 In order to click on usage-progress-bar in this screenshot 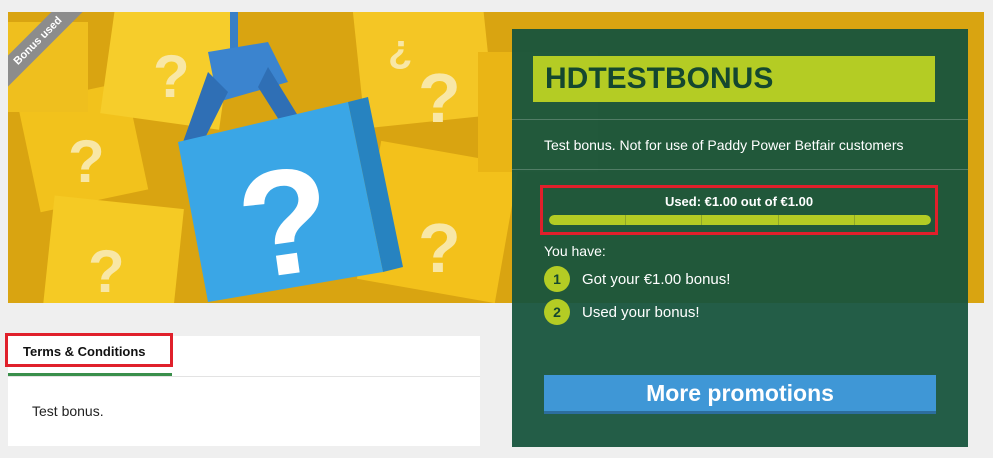, I will do `click(740, 220)`.